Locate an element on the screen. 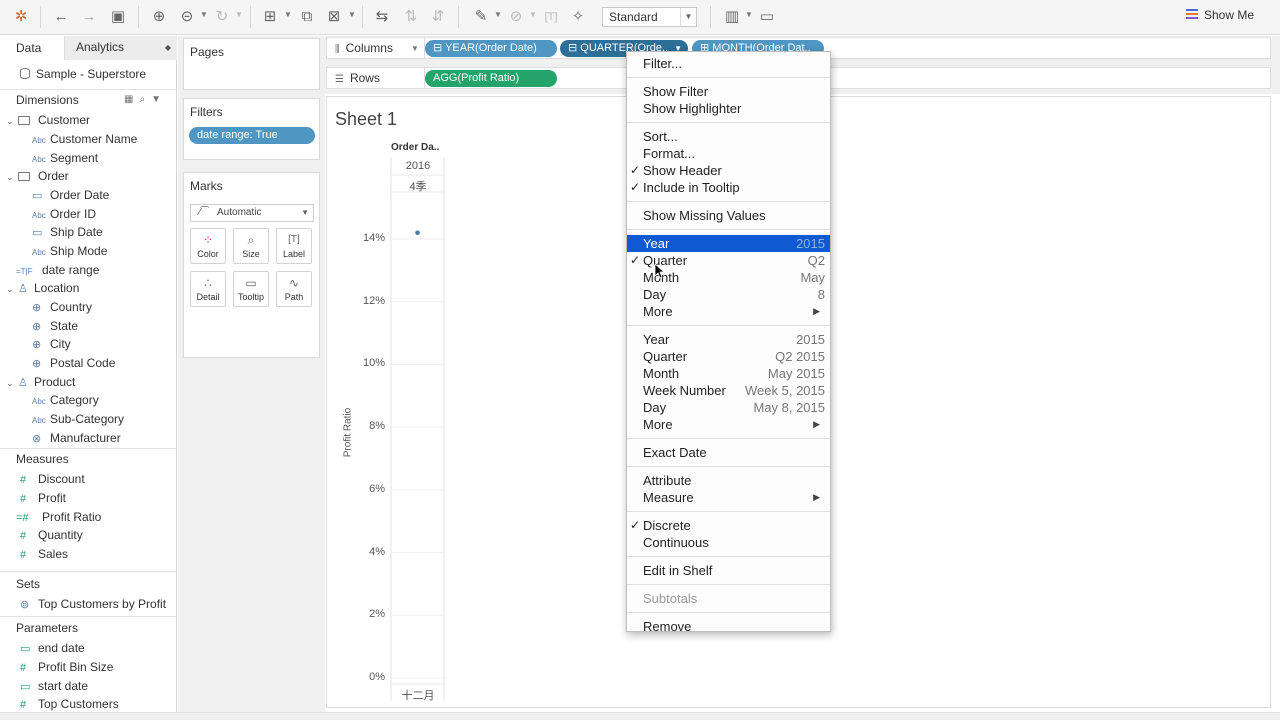  parameter-field: ▭ start date is located at coordinates (54, 686).